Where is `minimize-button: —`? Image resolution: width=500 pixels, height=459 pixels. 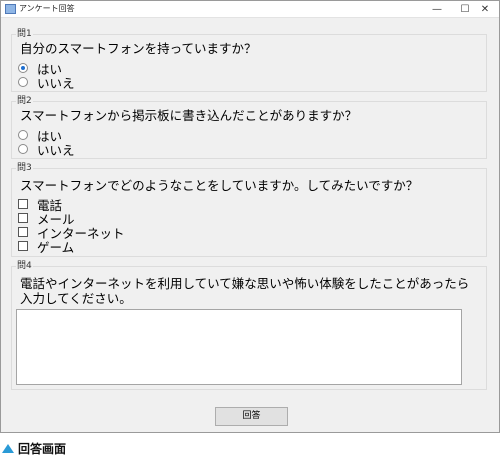
minimize-button: — is located at coordinates (437, 9).